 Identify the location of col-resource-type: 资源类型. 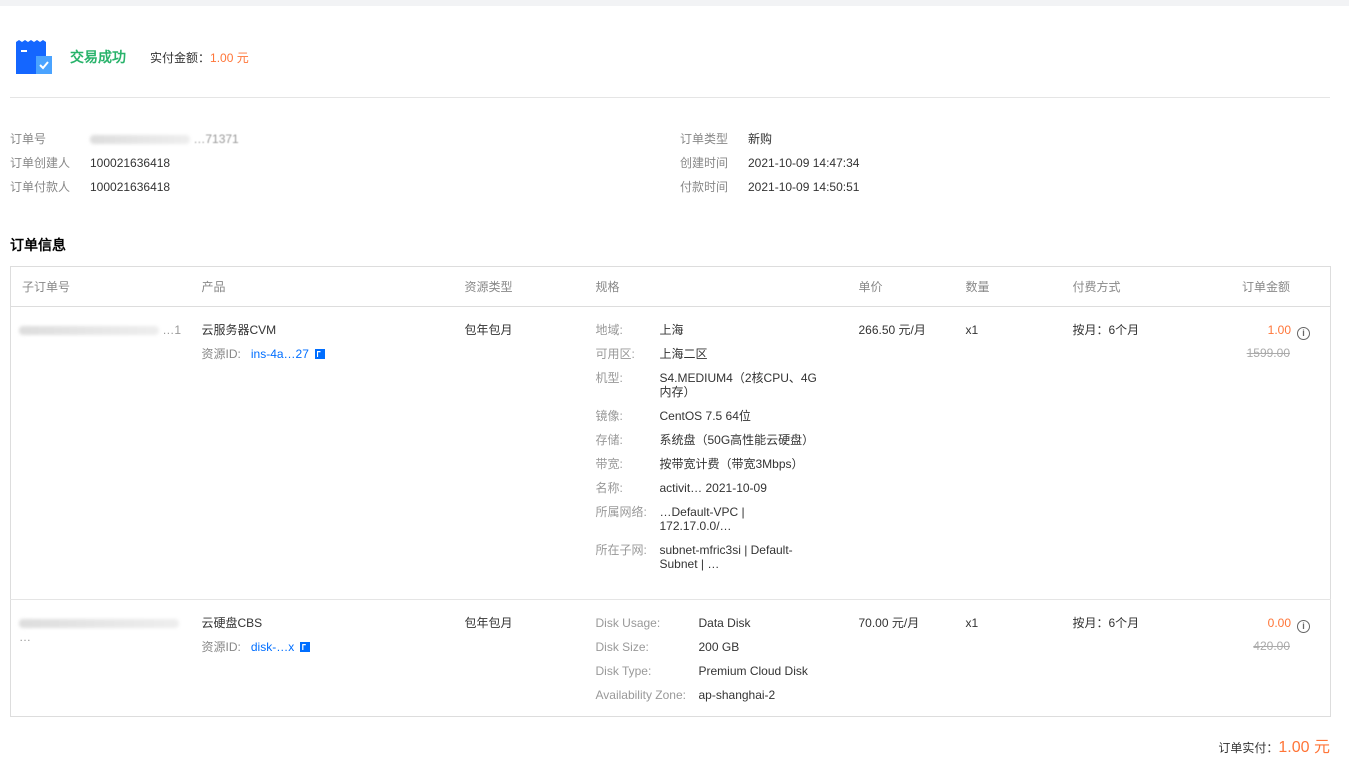
(519, 286).